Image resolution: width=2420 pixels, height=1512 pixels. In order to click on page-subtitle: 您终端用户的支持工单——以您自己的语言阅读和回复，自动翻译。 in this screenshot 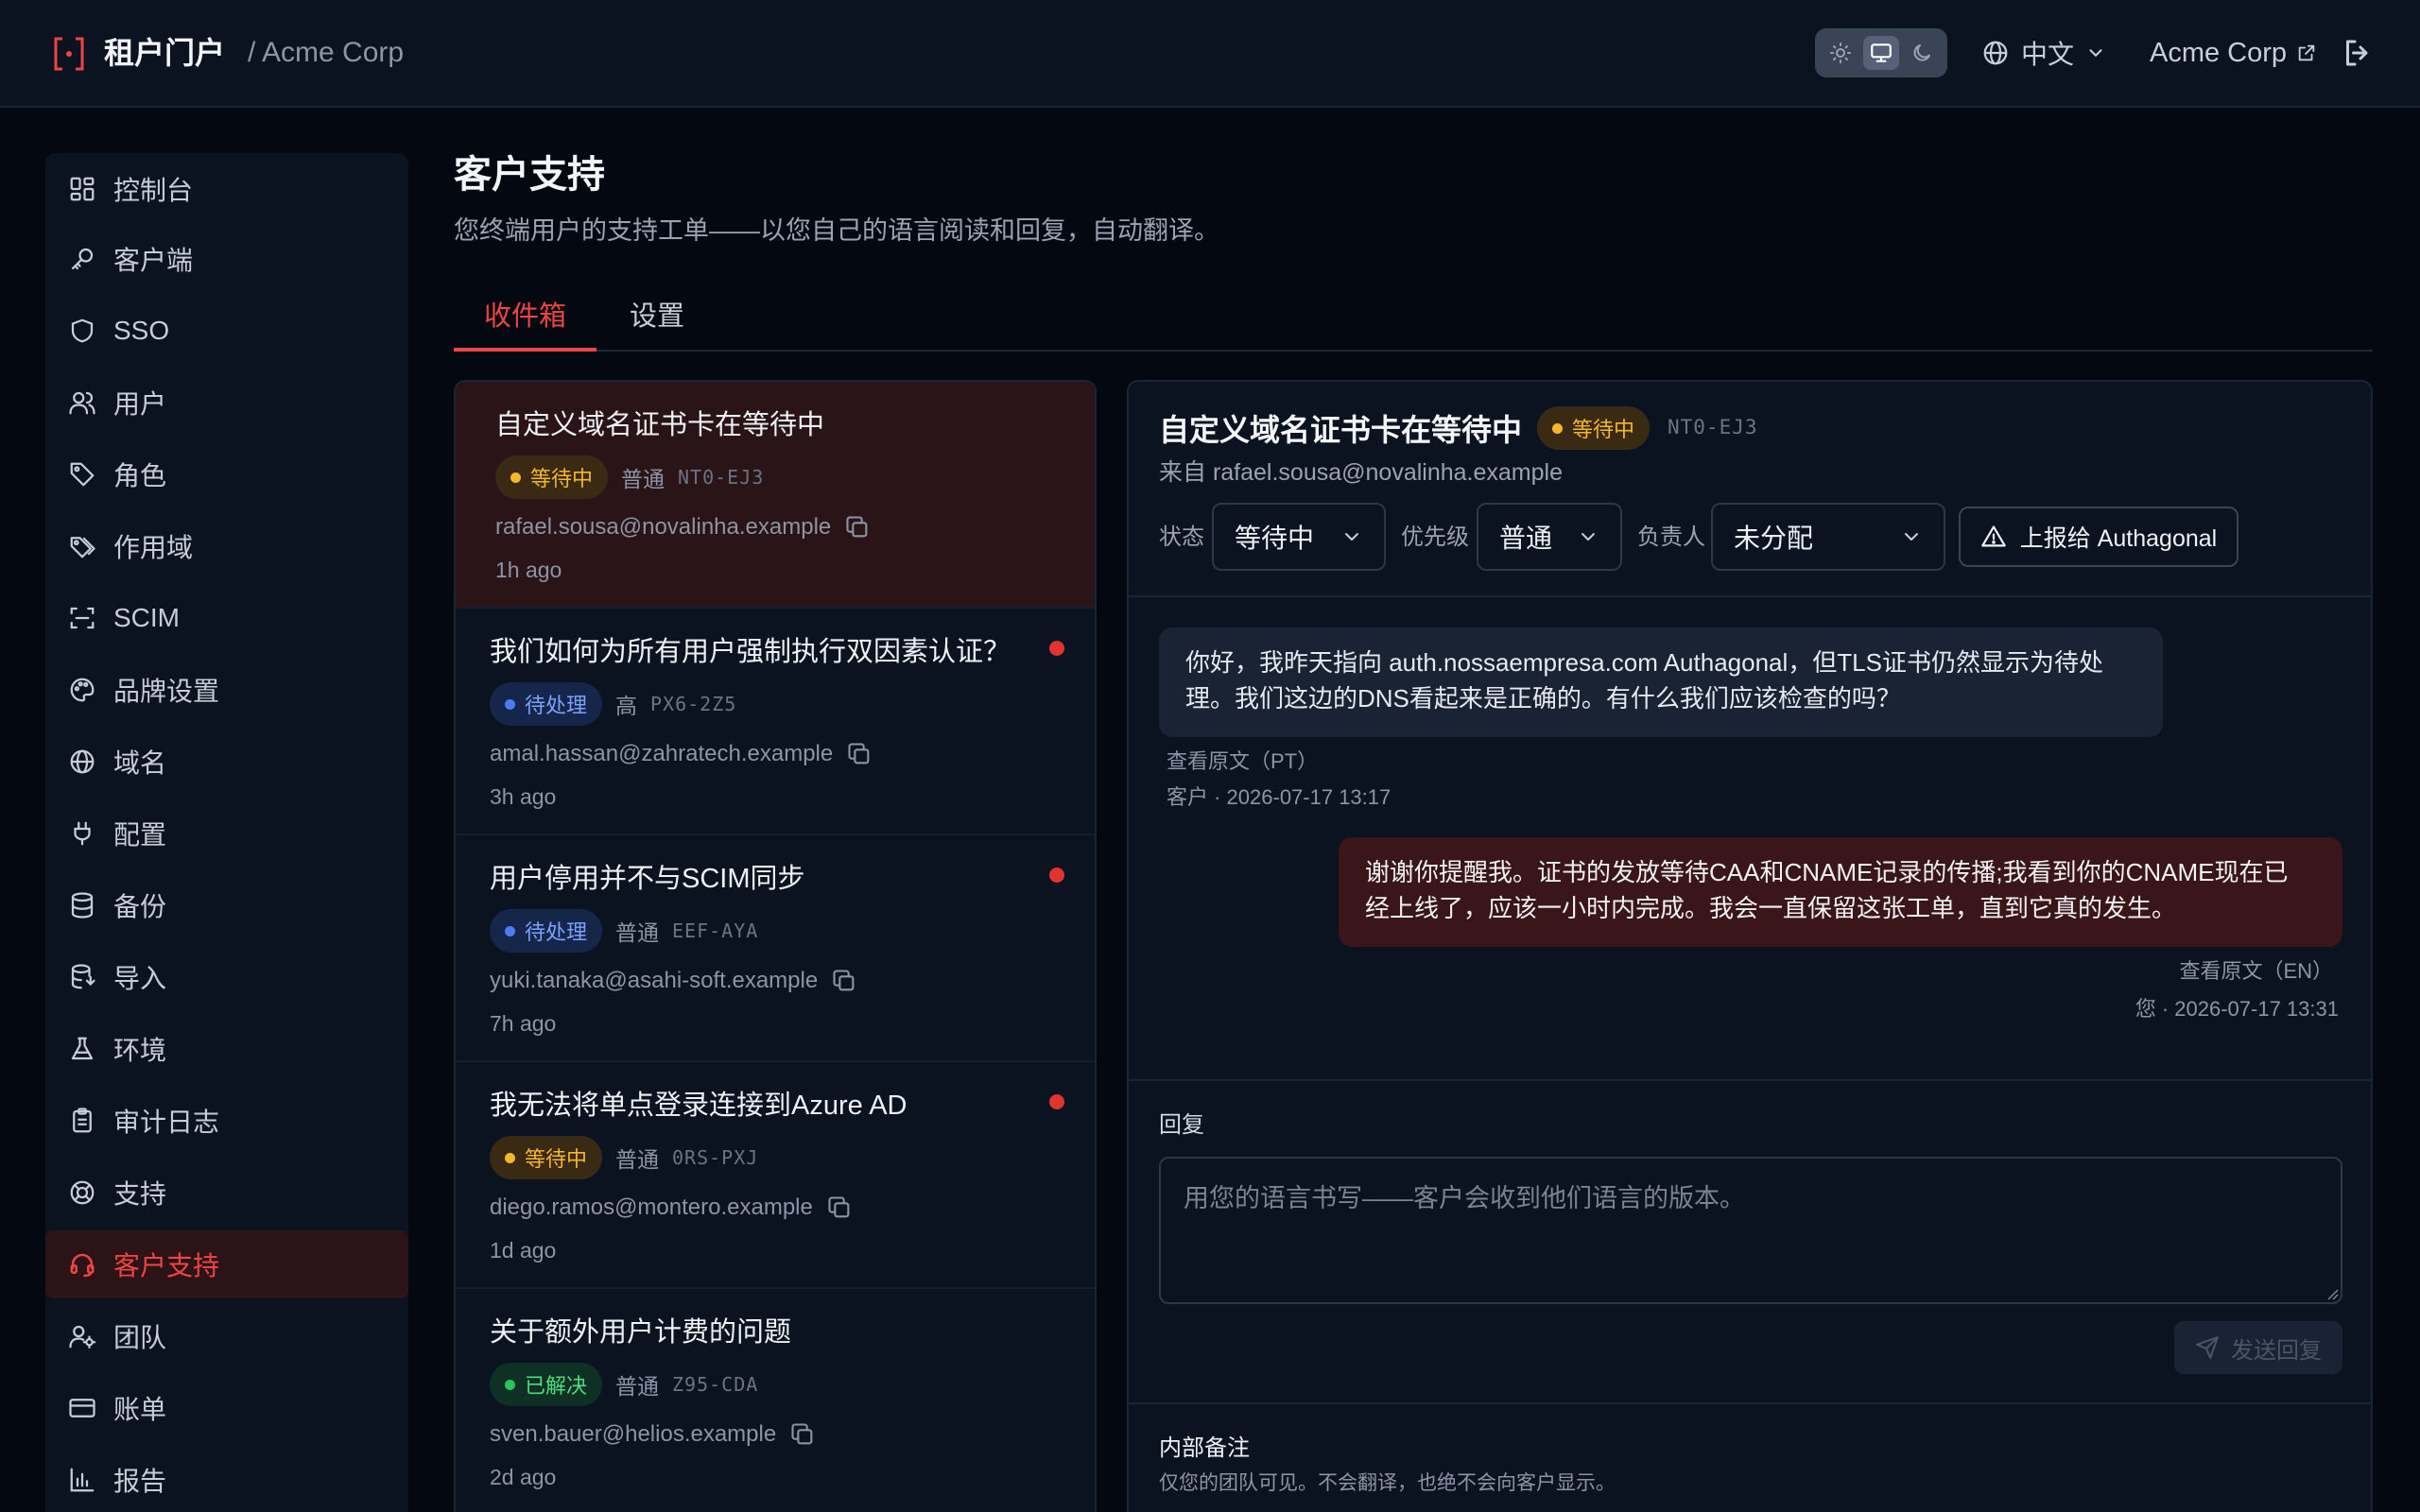, I will do `click(836, 230)`.